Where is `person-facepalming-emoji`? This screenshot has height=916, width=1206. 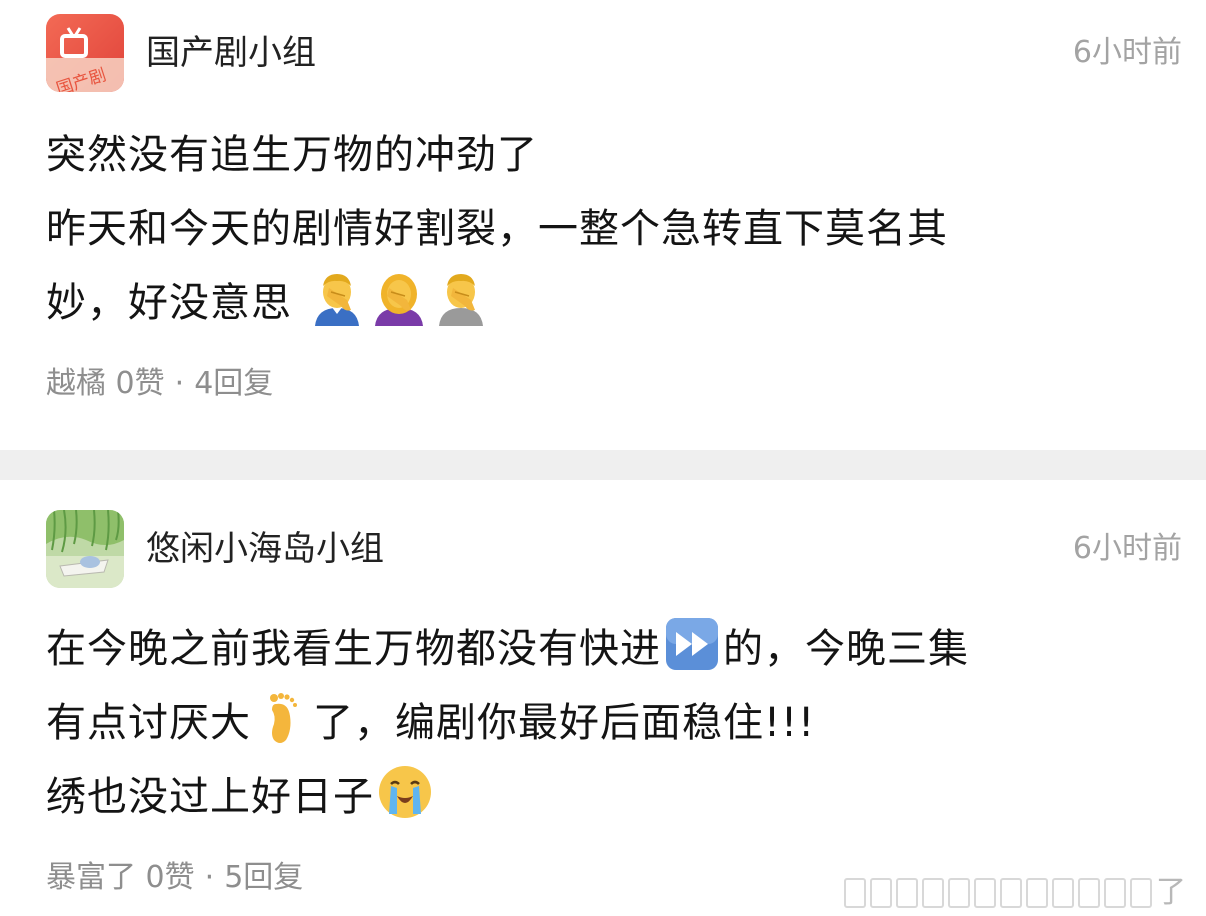 person-facepalming-emoji is located at coordinates (460, 300).